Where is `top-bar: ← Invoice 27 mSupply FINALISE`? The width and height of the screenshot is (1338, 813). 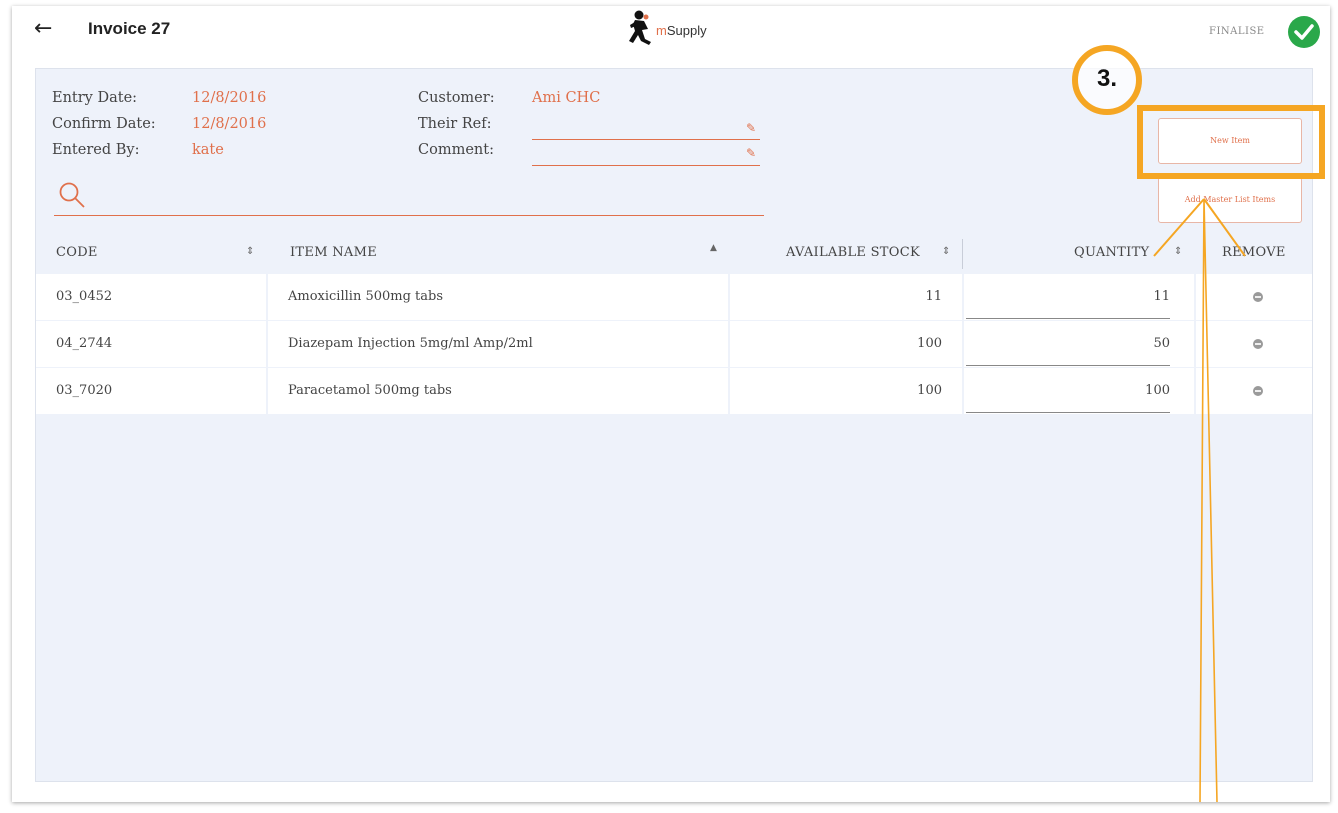
top-bar: ← Invoice 27 mSupply FINALISE is located at coordinates (671, 32).